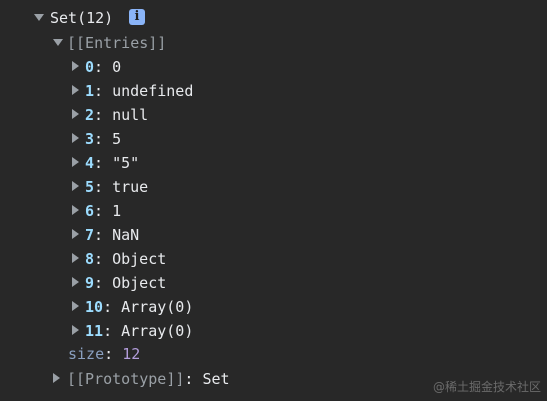 The height and width of the screenshot is (401, 547). What do you see at coordinates (153, 91) in the screenshot?
I see `entry-value: undefined` at bounding box center [153, 91].